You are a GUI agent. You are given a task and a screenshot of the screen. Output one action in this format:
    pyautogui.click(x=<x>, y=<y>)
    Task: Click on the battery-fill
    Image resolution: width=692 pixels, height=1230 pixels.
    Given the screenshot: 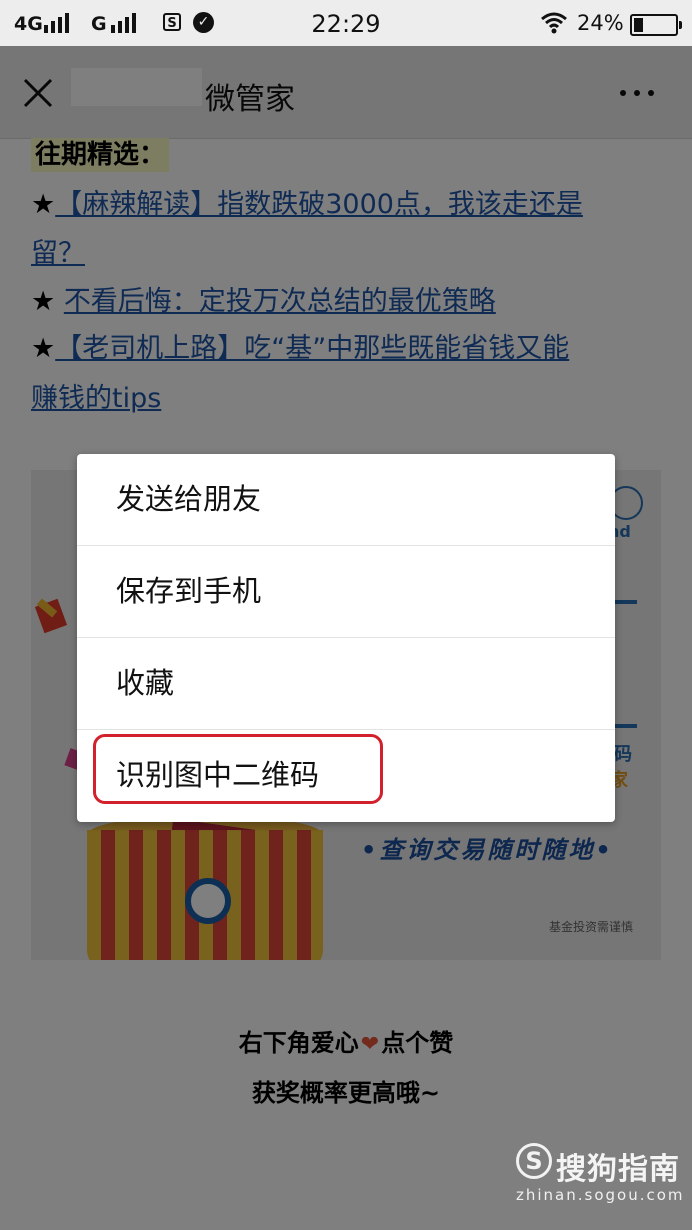 What is the action you would take?
    pyautogui.click(x=638, y=25)
    